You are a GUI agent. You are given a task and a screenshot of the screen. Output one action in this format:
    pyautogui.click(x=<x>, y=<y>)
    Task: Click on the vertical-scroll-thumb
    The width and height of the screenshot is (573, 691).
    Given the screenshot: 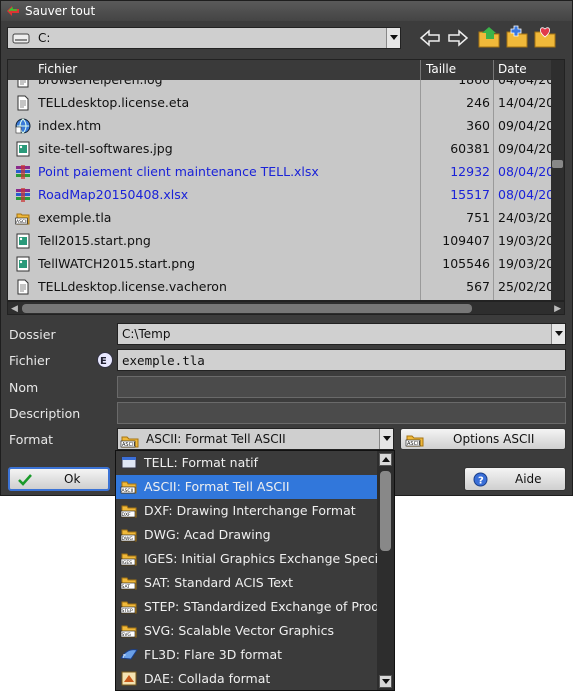 What is the action you would take?
    pyautogui.click(x=557, y=164)
    